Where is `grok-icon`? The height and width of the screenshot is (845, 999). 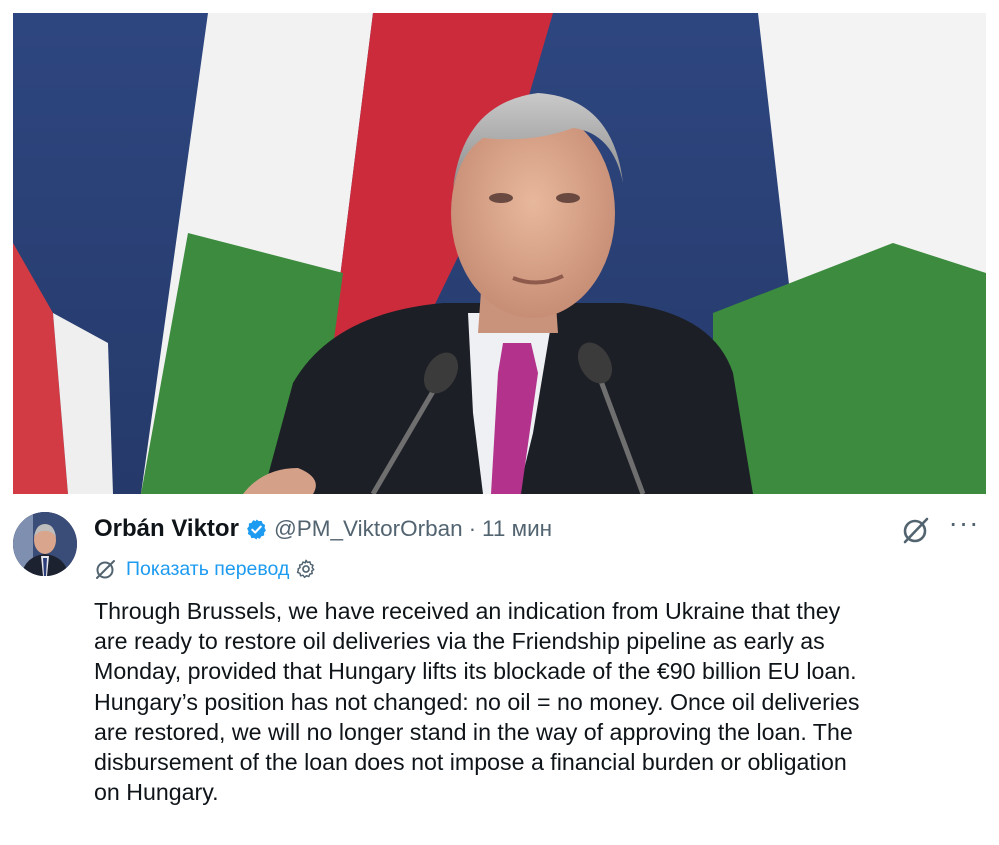 grok-icon is located at coordinates (916, 530).